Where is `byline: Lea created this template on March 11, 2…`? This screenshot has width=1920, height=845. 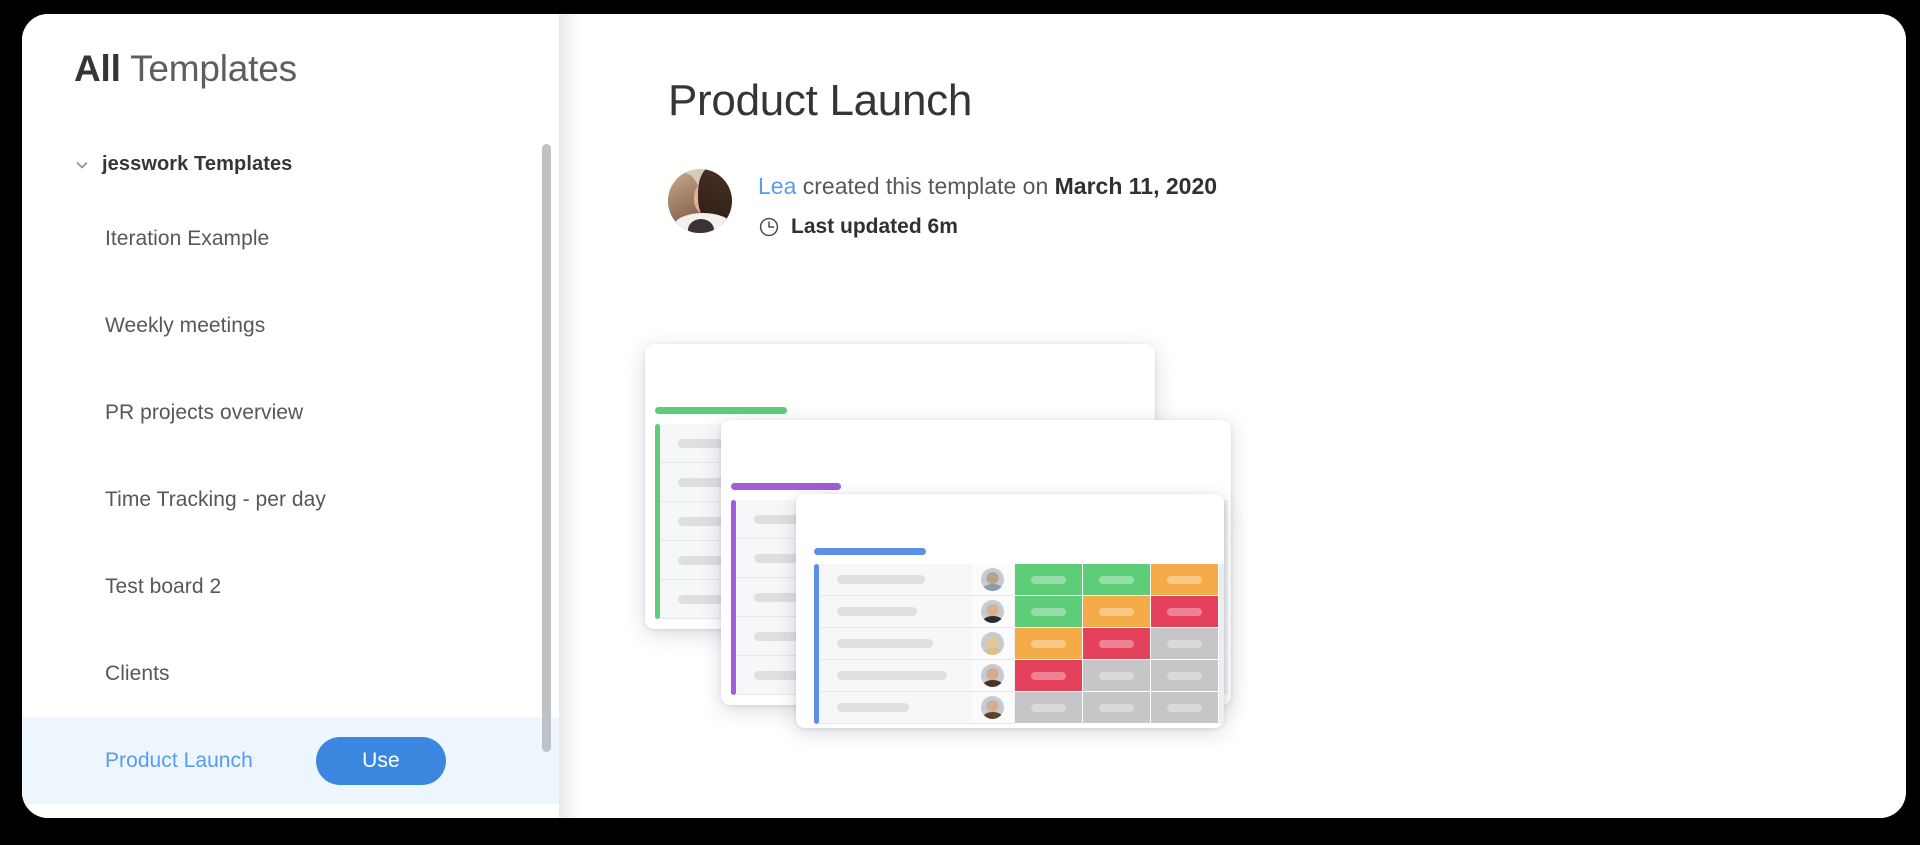 byline: Lea created this template on March 11, 2… is located at coordinates (942, 204).